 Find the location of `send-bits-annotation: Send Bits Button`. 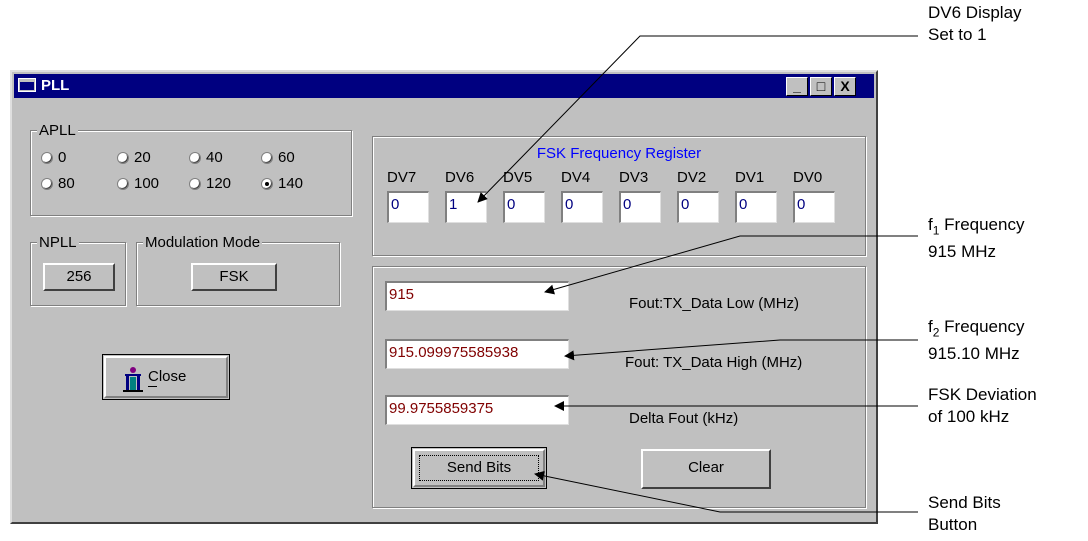

send-bits-annotation: Send Bits Button is located at coordinates (964, 513).